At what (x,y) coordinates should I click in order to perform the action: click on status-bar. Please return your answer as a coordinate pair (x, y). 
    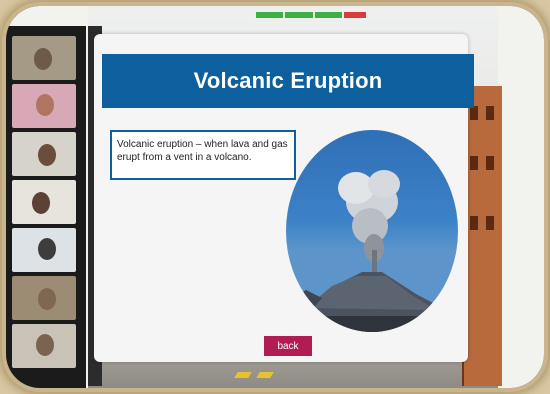
    Looking at the image, I should click on (311, 15).